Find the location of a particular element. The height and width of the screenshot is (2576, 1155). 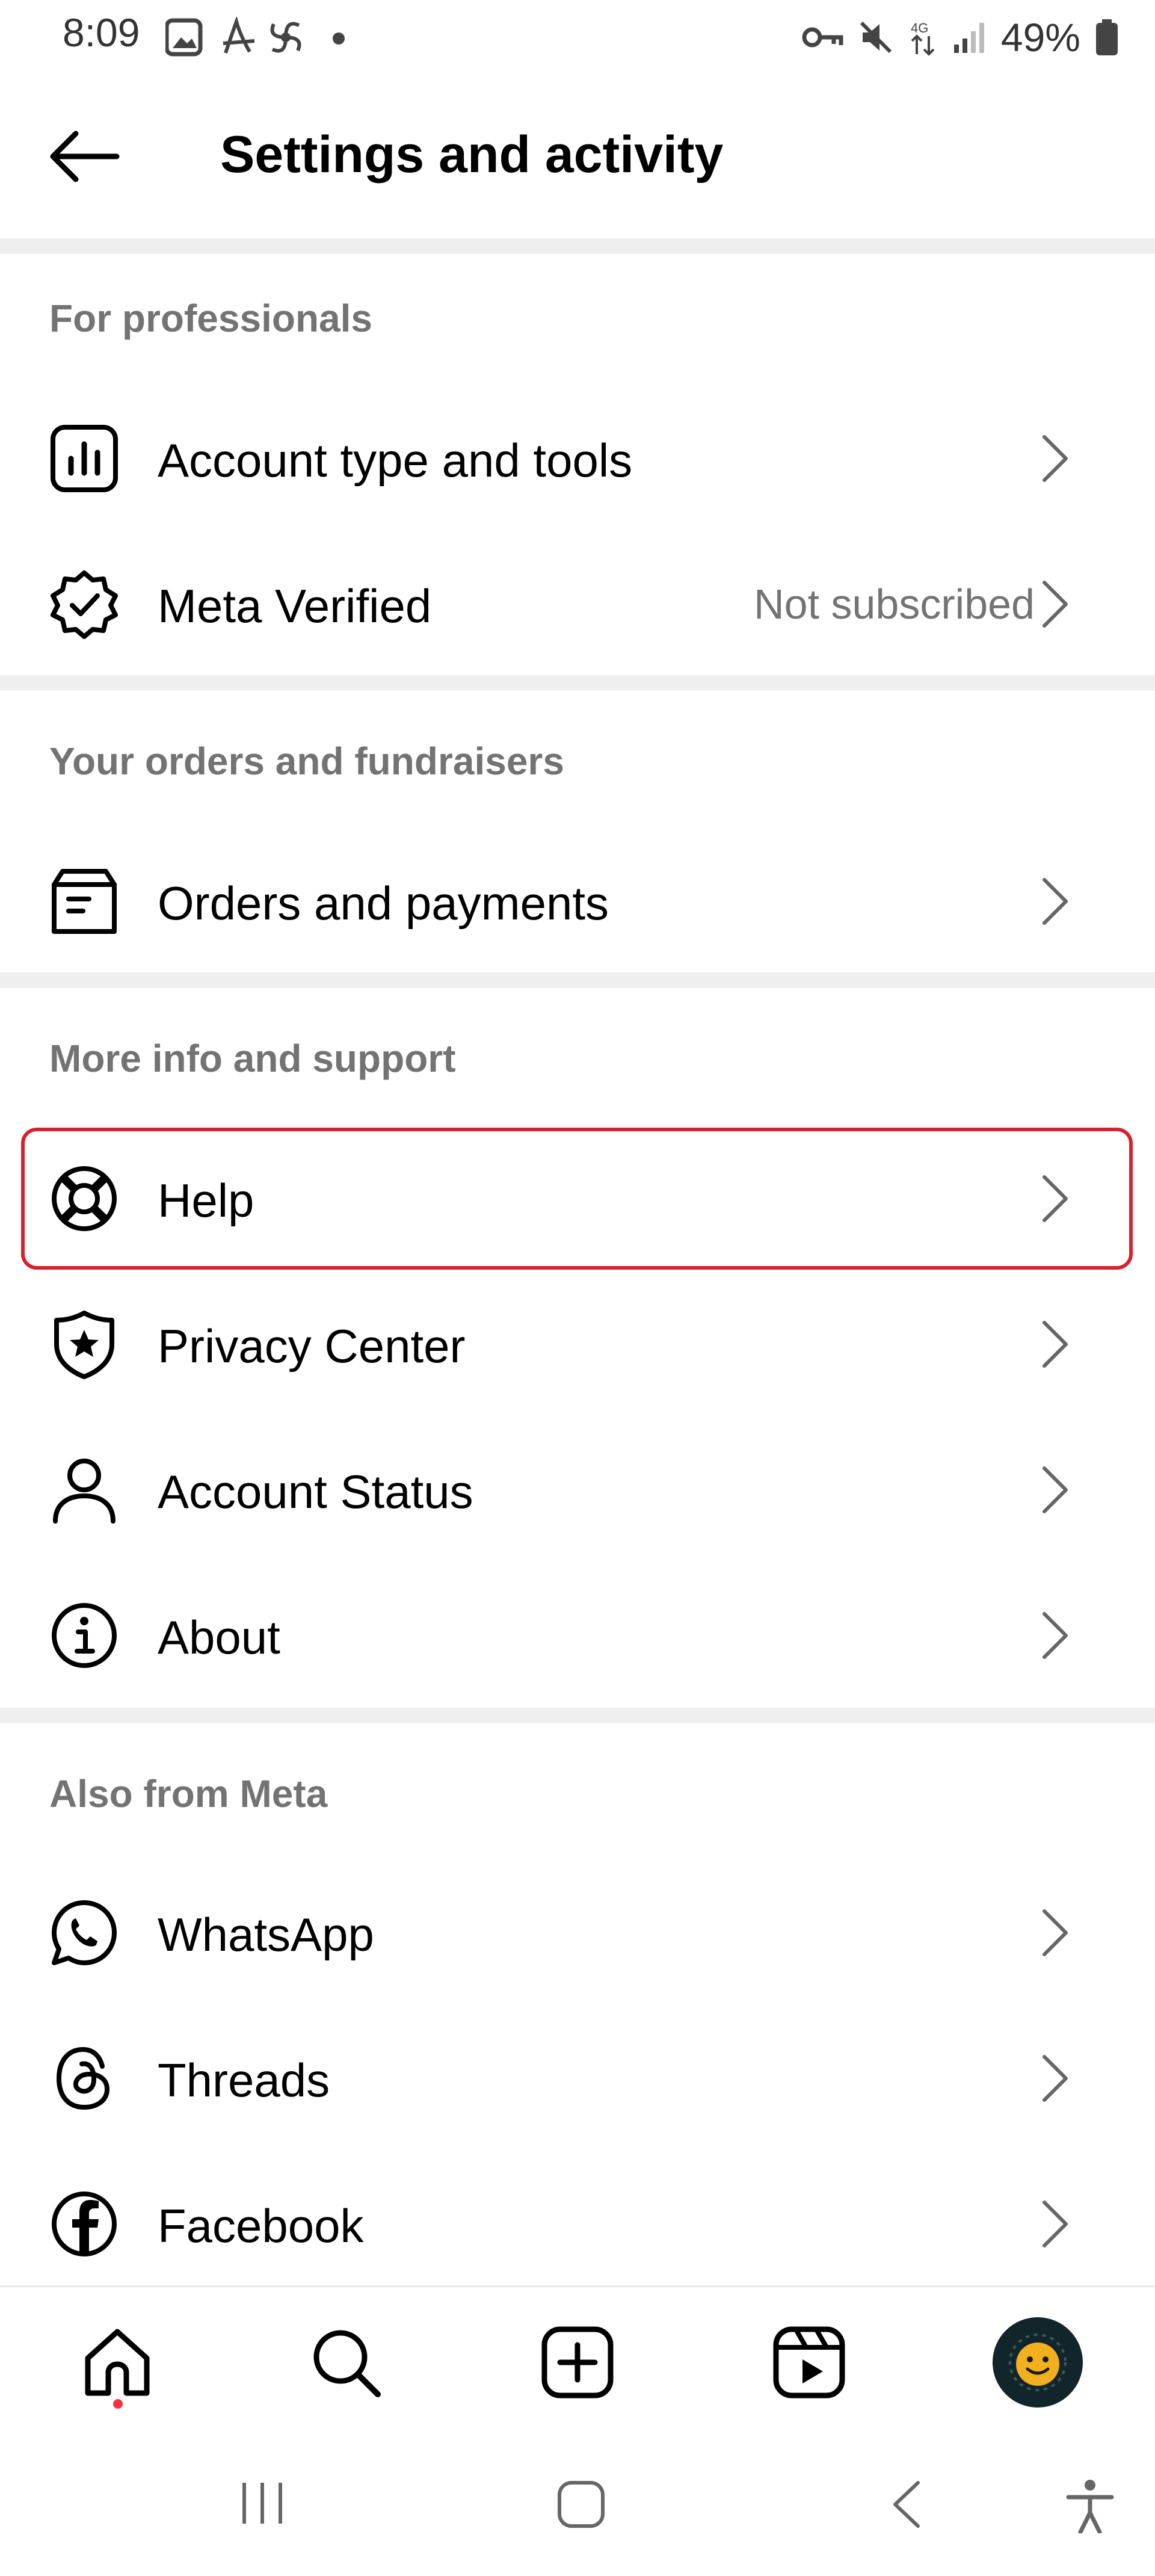

threads-icon is located at coordinates (83, 2078).